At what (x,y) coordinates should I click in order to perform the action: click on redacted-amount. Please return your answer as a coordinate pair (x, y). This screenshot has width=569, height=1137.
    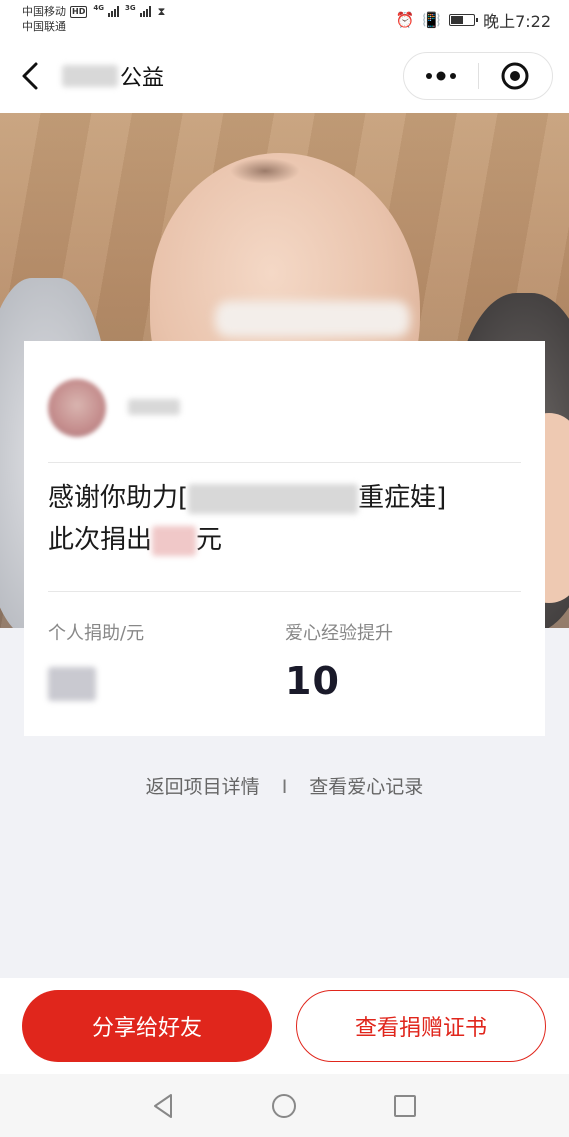
    Looking at the image, I should click on (174, 540).